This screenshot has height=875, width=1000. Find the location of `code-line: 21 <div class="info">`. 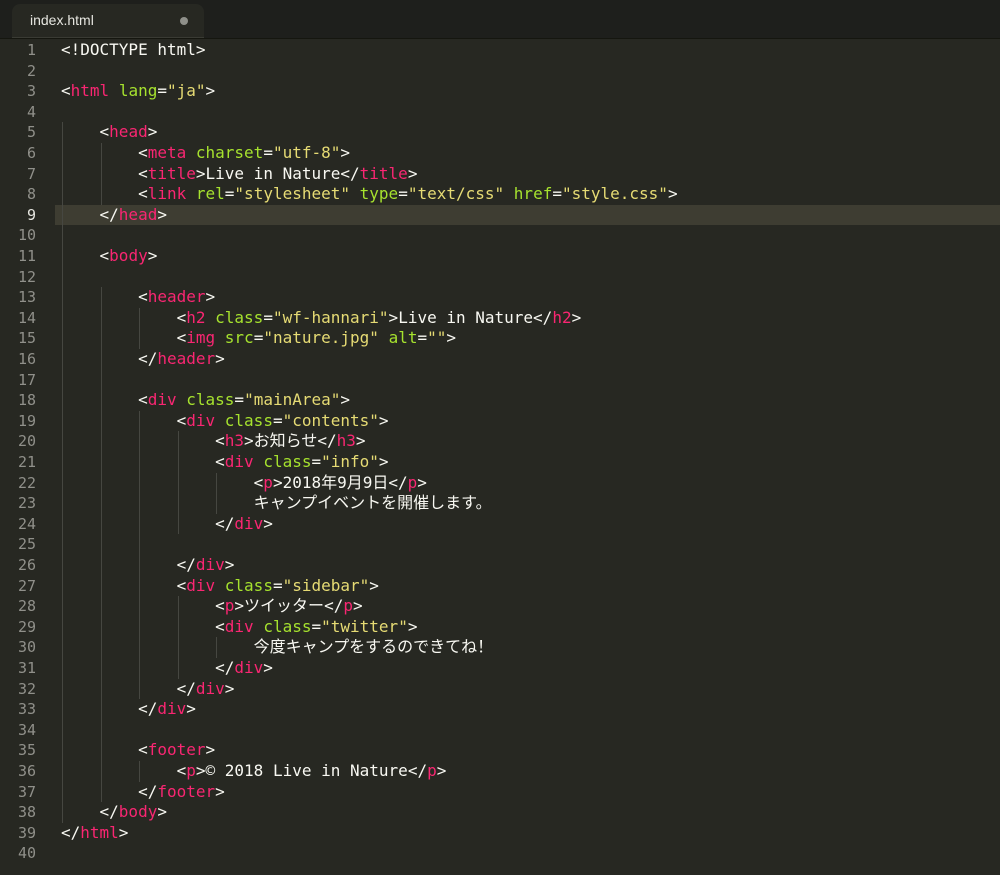

code-line: 21 <div class="info"> is located at coordinates (500, 462).